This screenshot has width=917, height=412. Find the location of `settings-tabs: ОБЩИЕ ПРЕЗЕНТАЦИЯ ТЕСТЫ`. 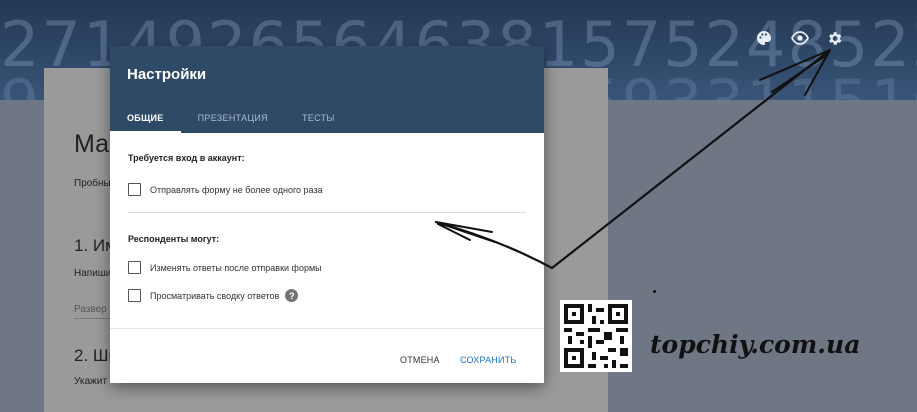

settings-tabs: ОБЩИЕ ПРЕЗЕНТАЦИЯ ТЕСТЫ is located at coordinates (231, 118).